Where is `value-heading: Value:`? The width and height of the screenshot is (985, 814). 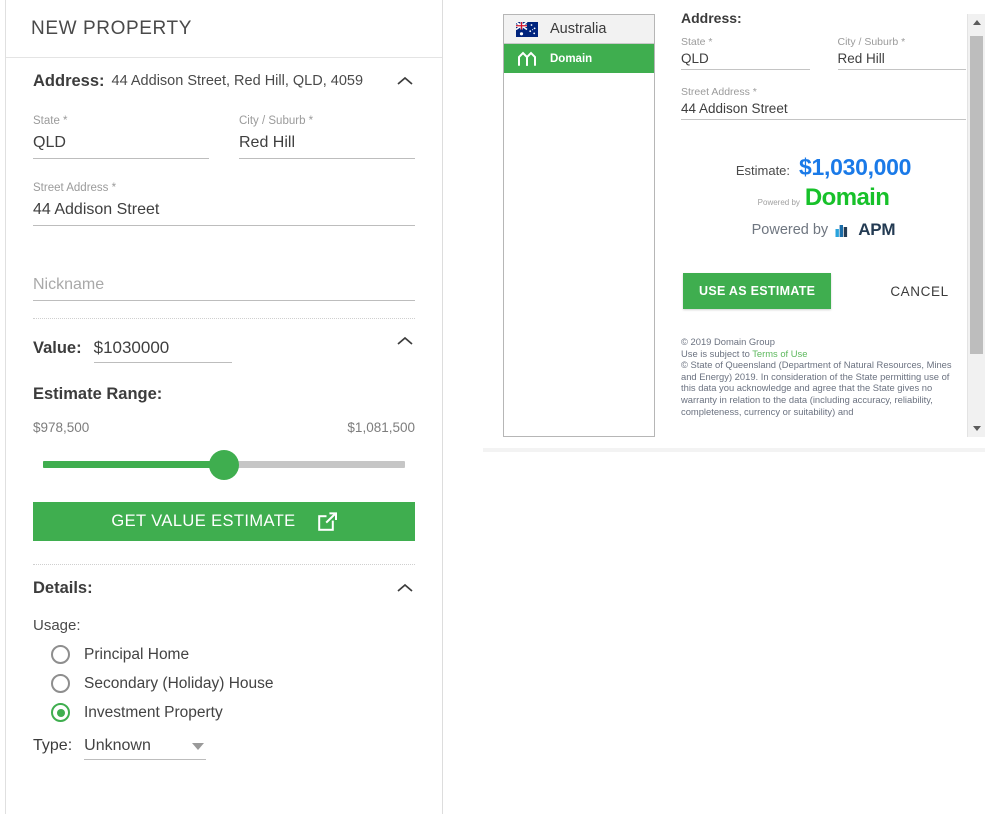
value-heading: Value: is located at coordinates (57, 348).